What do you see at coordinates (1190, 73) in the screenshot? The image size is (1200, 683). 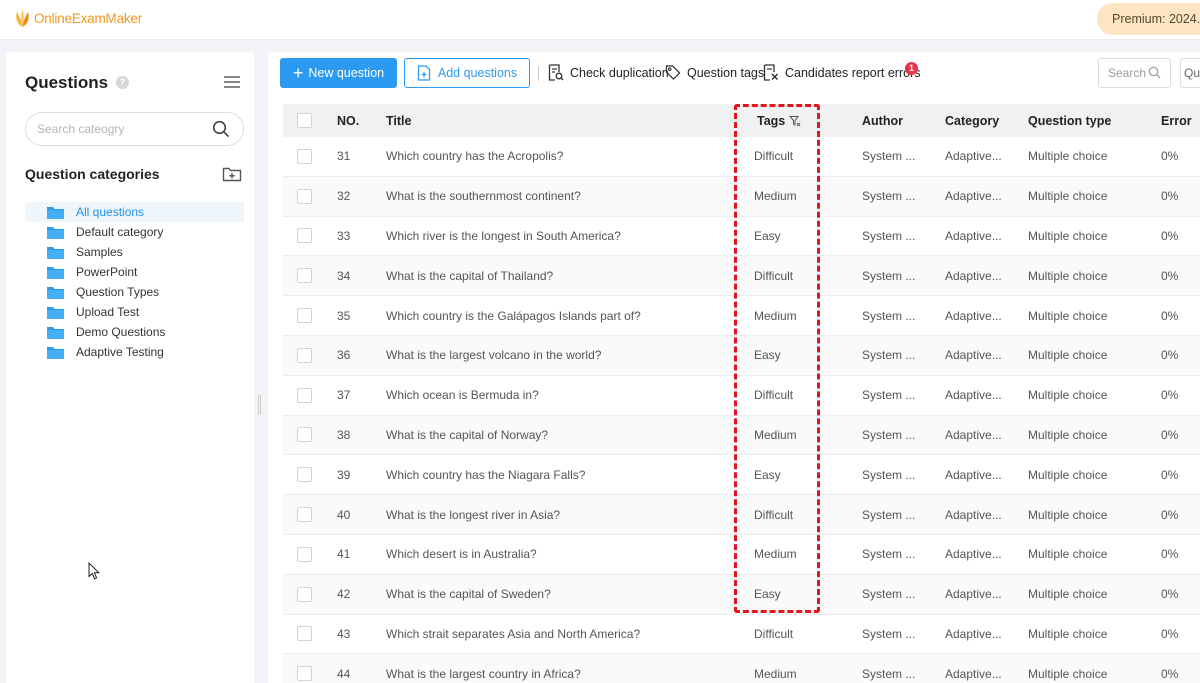 I see `query-select: Que` at bounding box center [1190, 73].